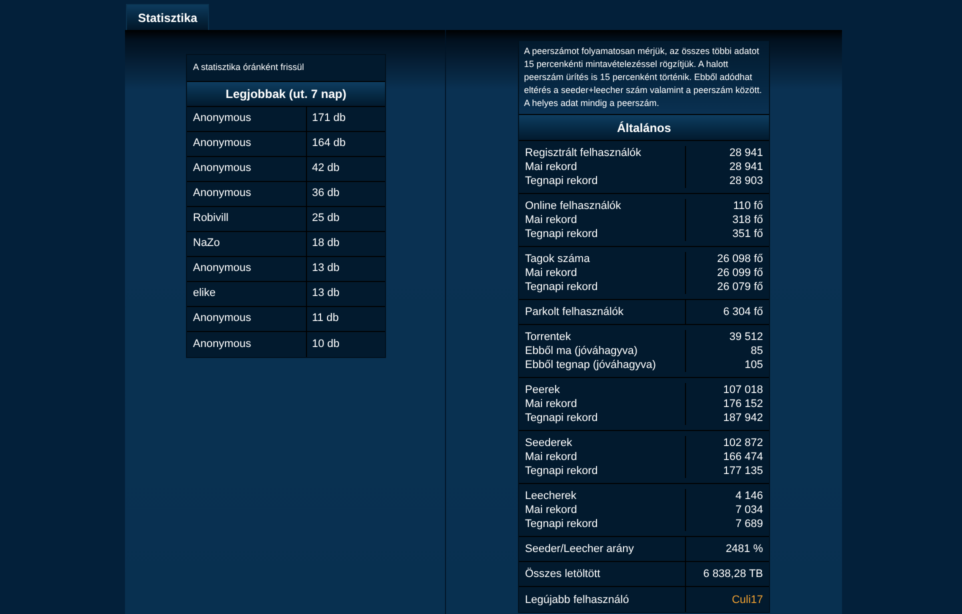  What do you see at coordinates (644, 128) in the screenshot?
I see `table-heading: Általános` at bounding box center [644, 128].